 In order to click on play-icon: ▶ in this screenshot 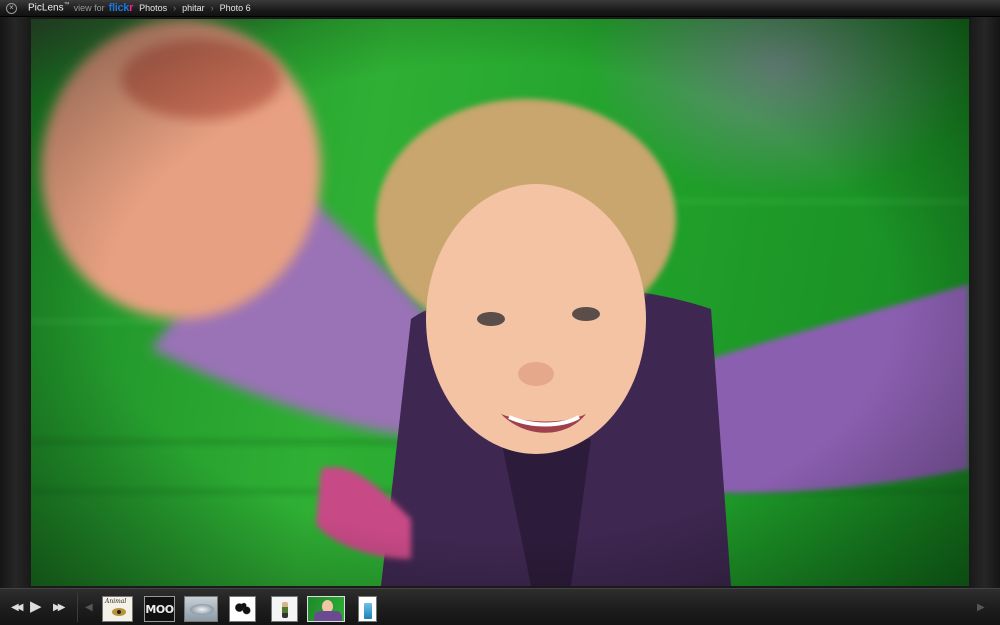, I will do `click(36, 606)`.